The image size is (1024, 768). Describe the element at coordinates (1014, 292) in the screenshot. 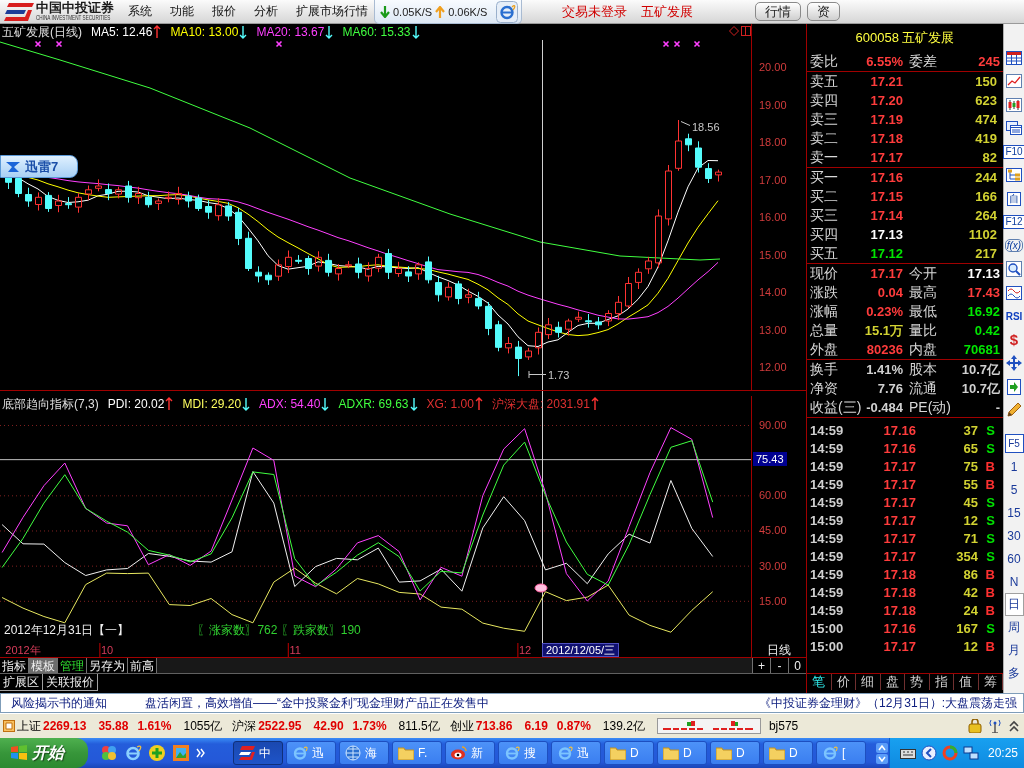

I see `wave-chart-icon` at that location.